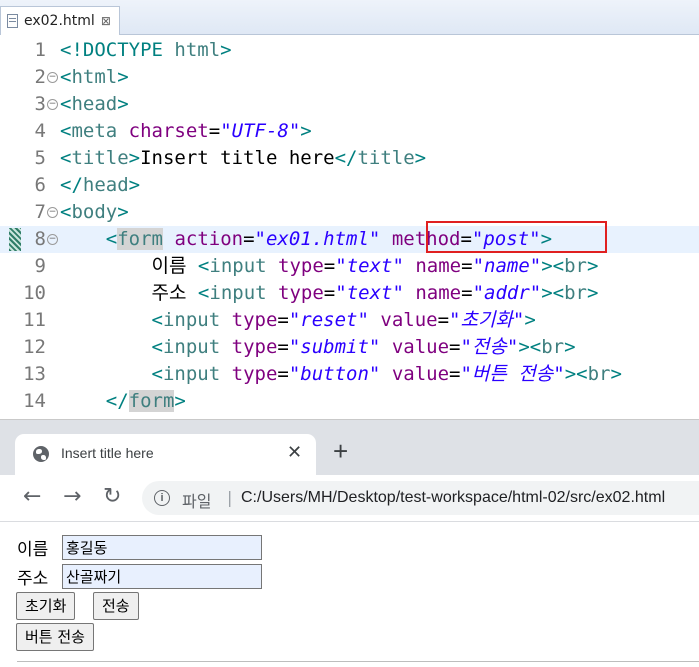 This screenshot has width=699, height=667. I want to click on code-text: <input type="submit" value="전송"><br>, so click(363, 347).